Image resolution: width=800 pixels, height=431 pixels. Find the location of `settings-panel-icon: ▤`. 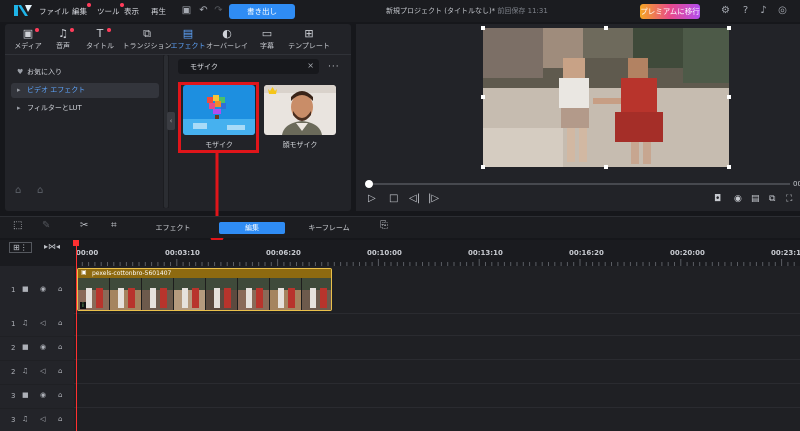

settings-panel-icon: ▤ is located at coordinates (755, 199).